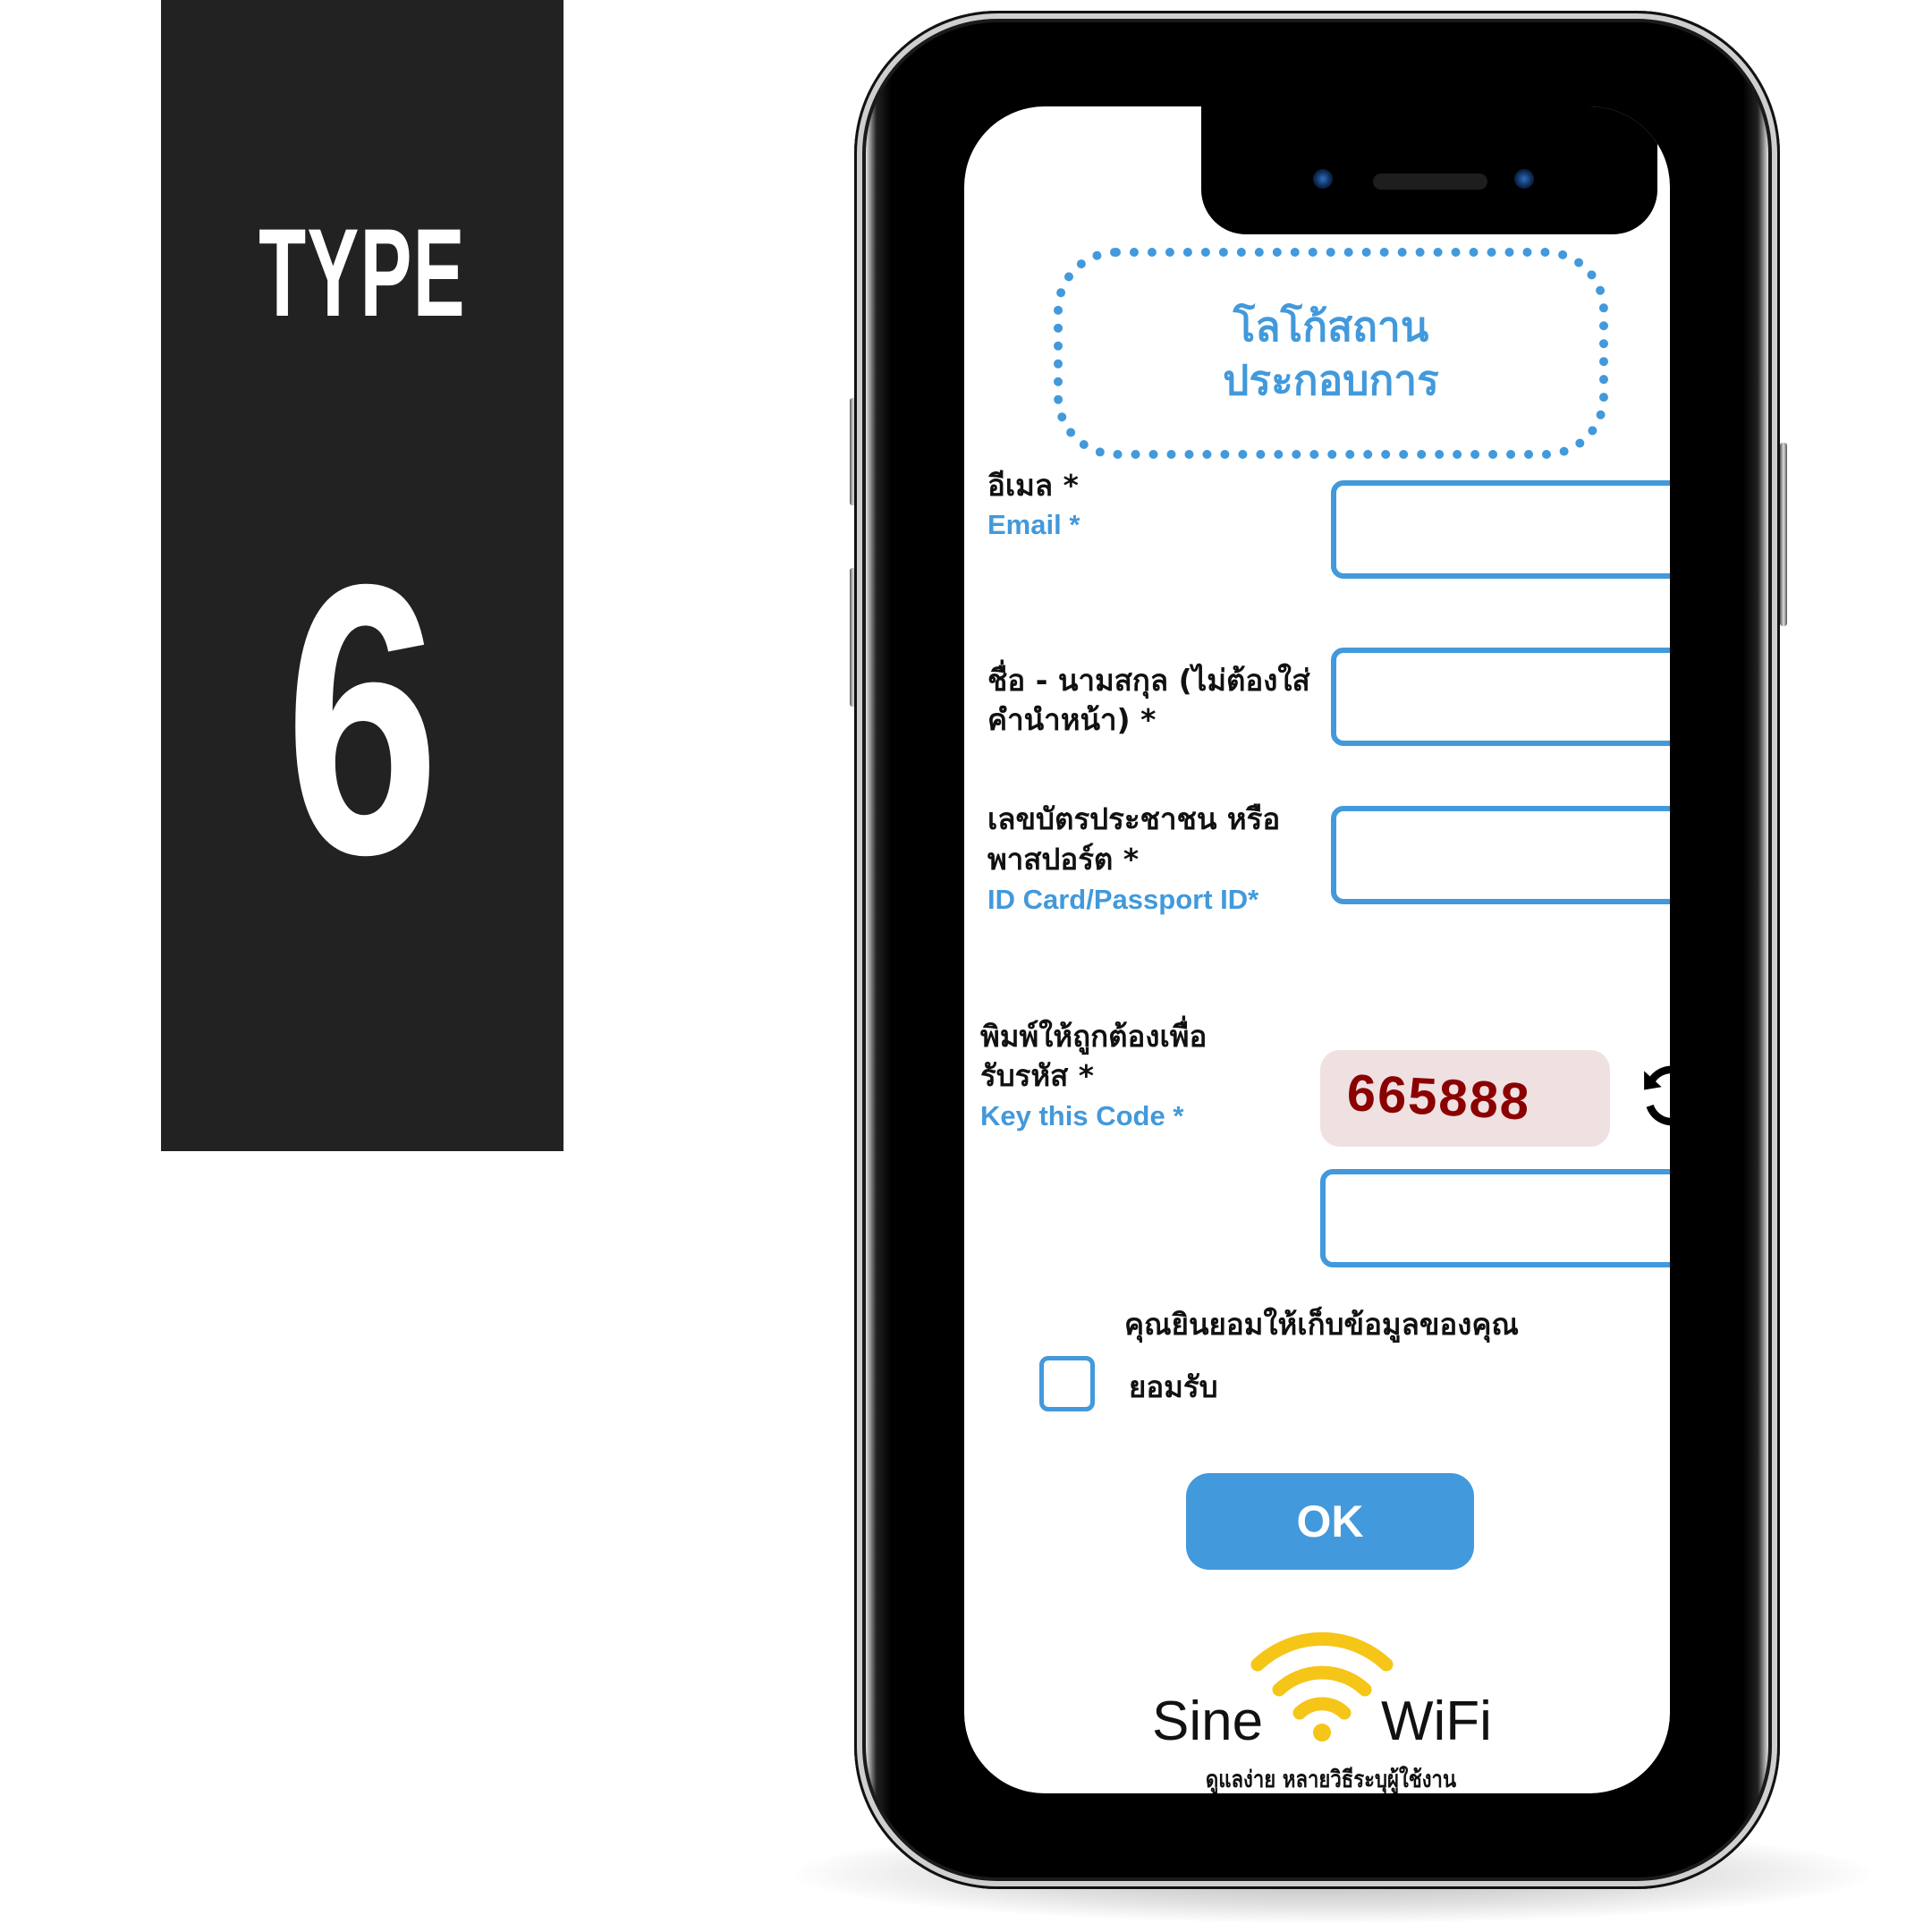 This screenshot has width=1932, height=1932. Describe the element at coordinates (1323, 179) in the screenshot. I see `front-camera-icon` at that location.